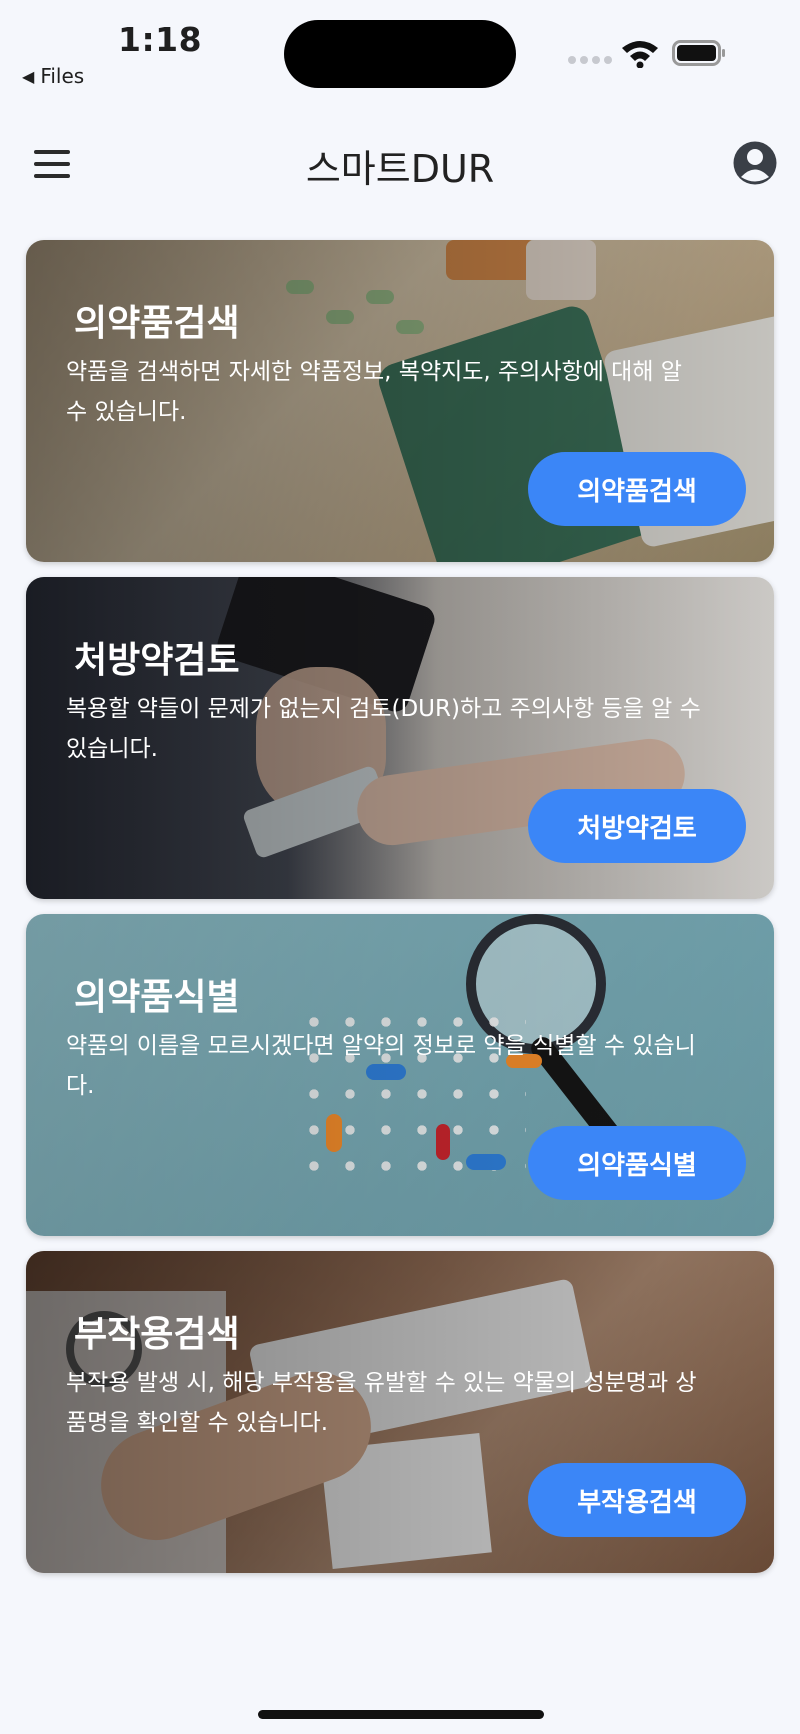 This screenshot has width=800, height=1734. I want to click on wifi-icon, so click(640, 54).